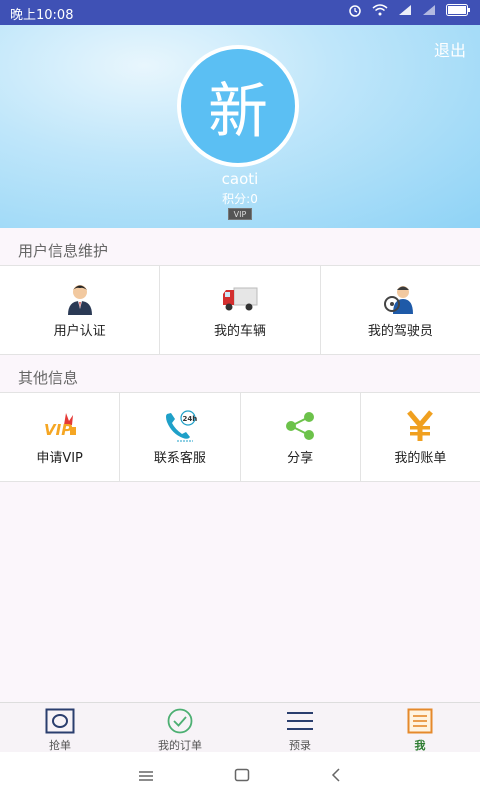 The height and width of the screenshot is (800, 480). What do you see at coordinates (458, 10) in the screenshot?
I see `battery-icon` at bounding box center [458, 10].